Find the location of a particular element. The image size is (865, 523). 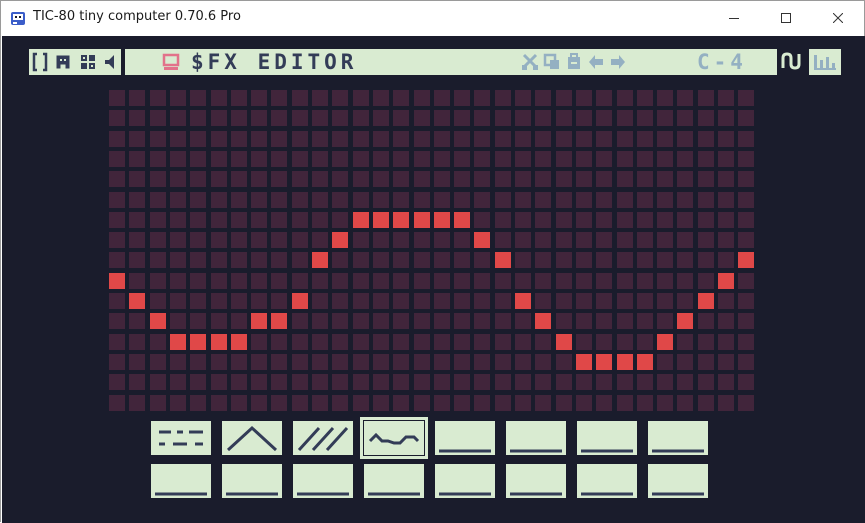

sfx-icon is located at coordinates (171, 62).